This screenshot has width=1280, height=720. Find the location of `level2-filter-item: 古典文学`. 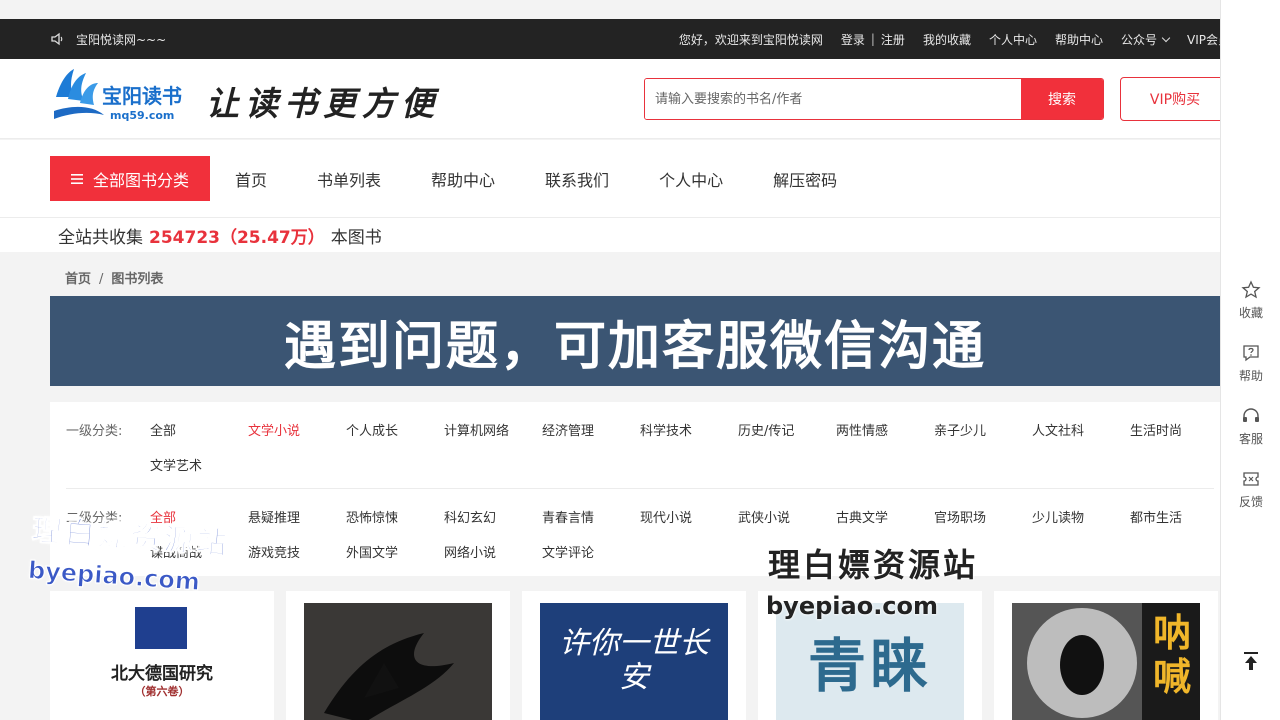

level2-filter-item: 古典文学 is located at coordinates (862, 516).